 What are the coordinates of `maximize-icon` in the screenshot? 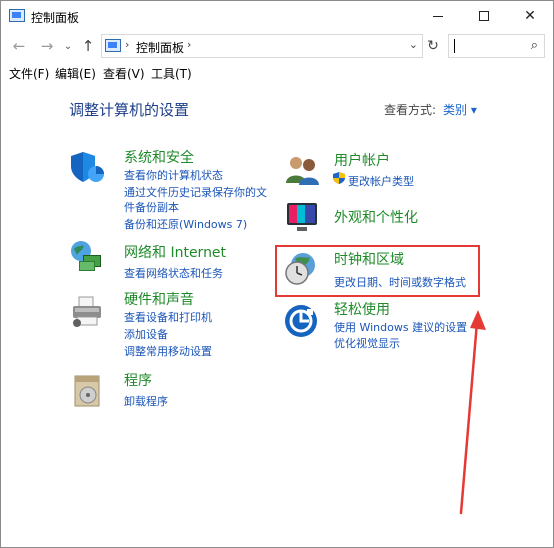 It's located at (484, 16).